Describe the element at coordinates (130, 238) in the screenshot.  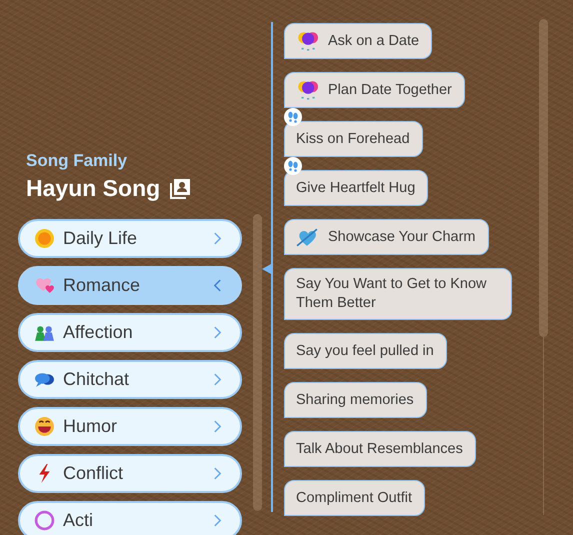
I see `category-button: Daily Life` at that location.